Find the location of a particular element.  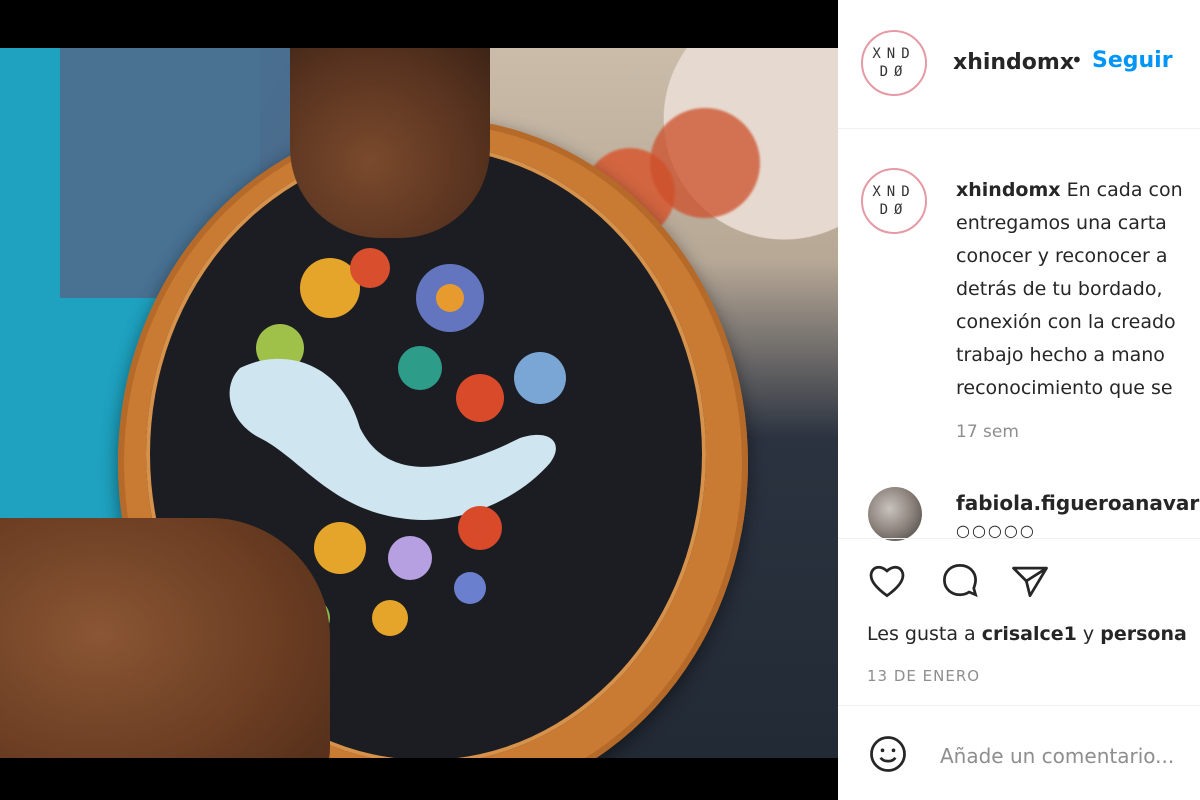

post-header: XND DØ xhindomx • Seguir is located at coordinates (1019, 64).